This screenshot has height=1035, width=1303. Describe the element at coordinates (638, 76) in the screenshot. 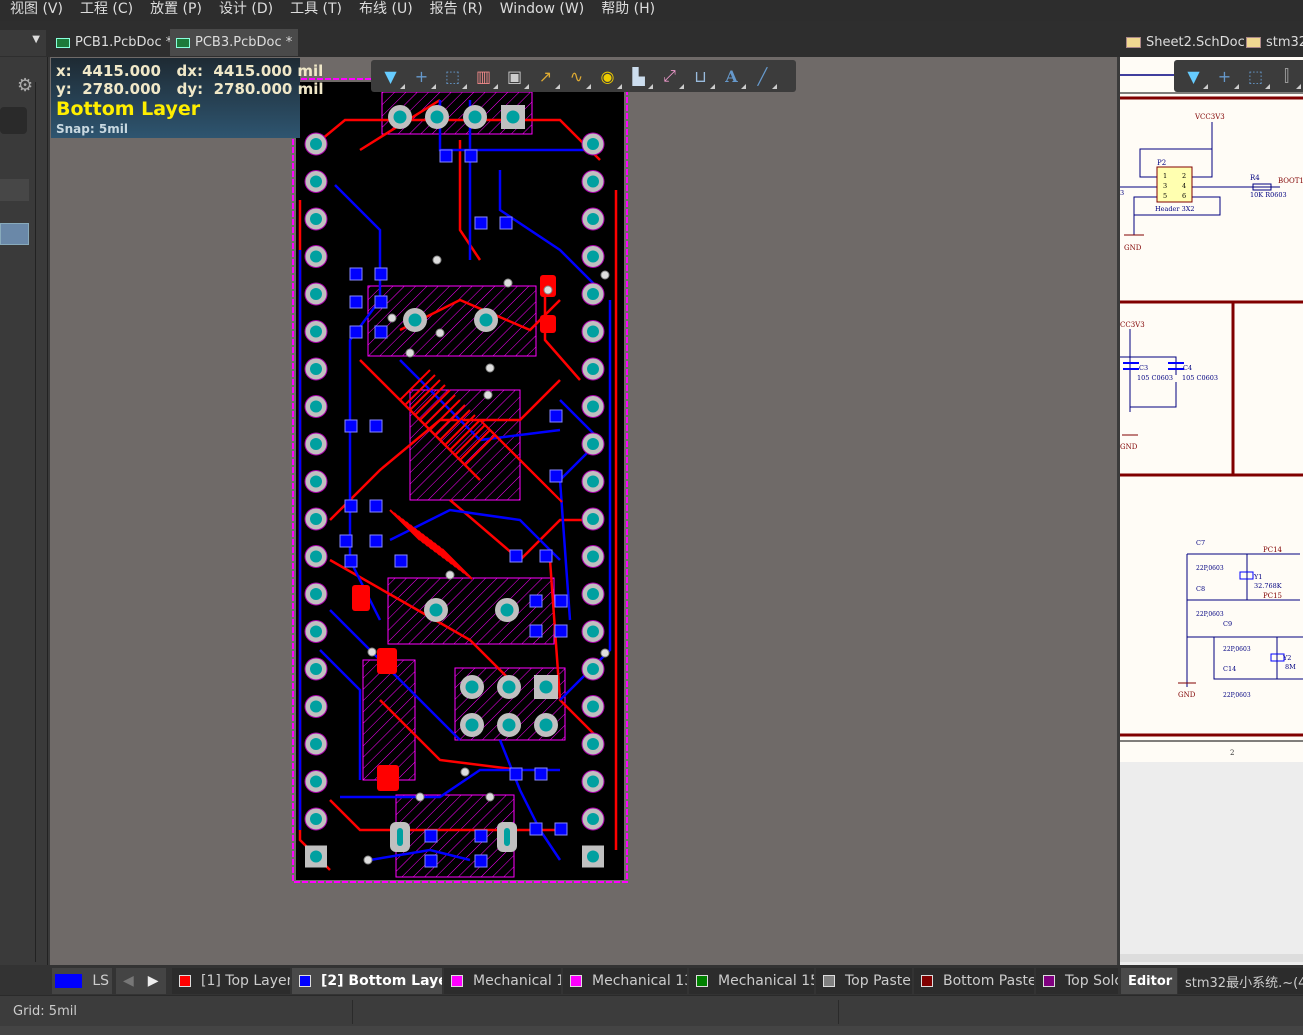

I see `polygon-icon: ▙` at that location.